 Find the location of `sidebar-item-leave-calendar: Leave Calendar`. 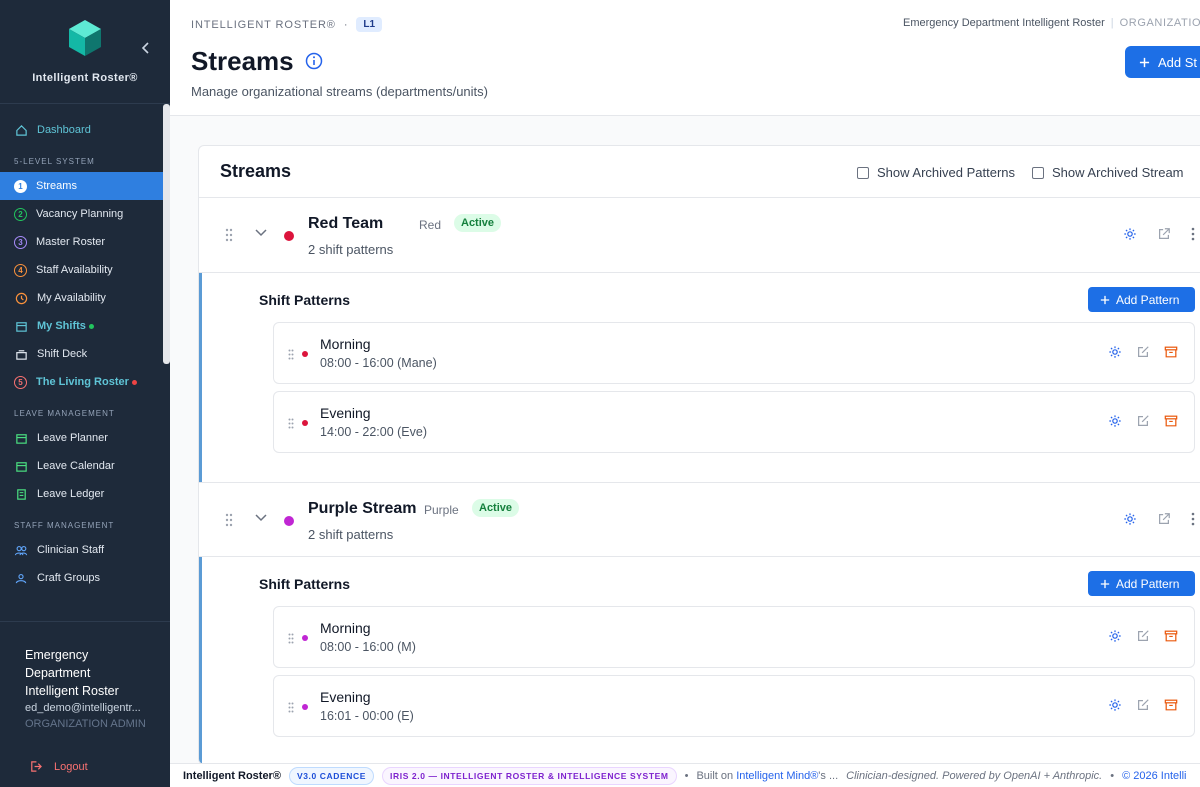

sidebar-item-leave-calendar: Leave Calendar is located at coordinates (81, 466).